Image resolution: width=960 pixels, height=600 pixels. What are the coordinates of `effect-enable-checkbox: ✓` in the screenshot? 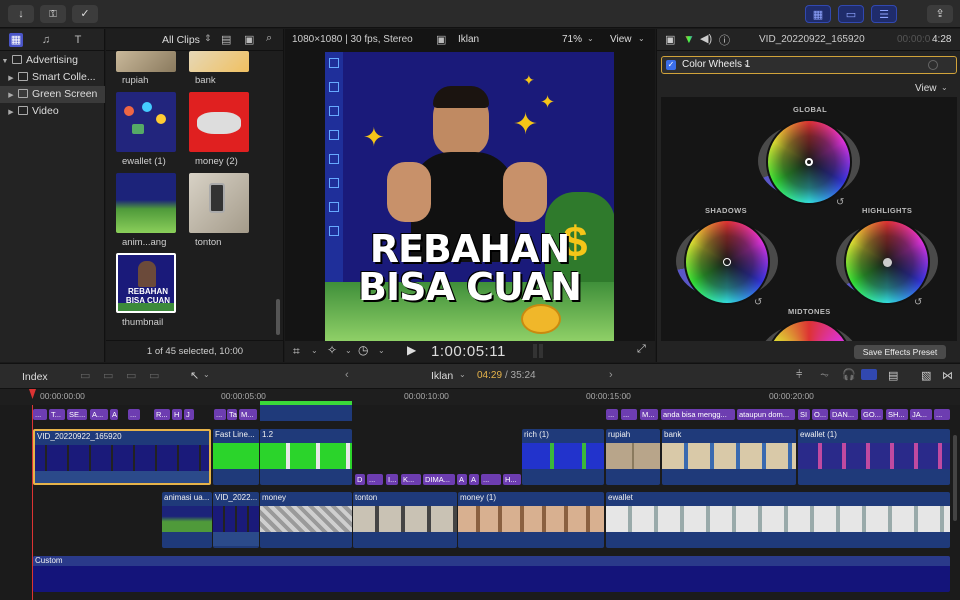 It's located at (671, 65).